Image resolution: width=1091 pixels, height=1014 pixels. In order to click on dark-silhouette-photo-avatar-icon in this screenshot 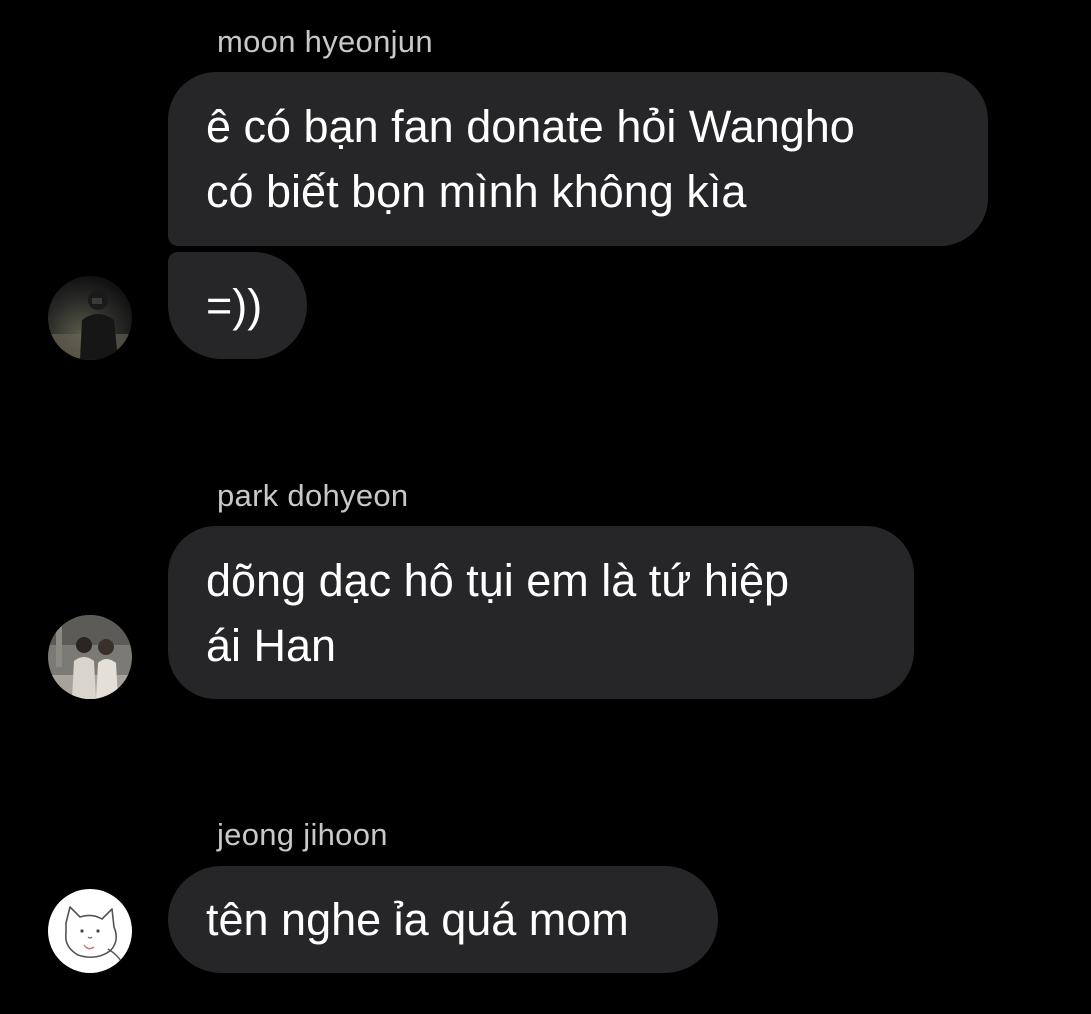, I will do `click(90, 318)`.